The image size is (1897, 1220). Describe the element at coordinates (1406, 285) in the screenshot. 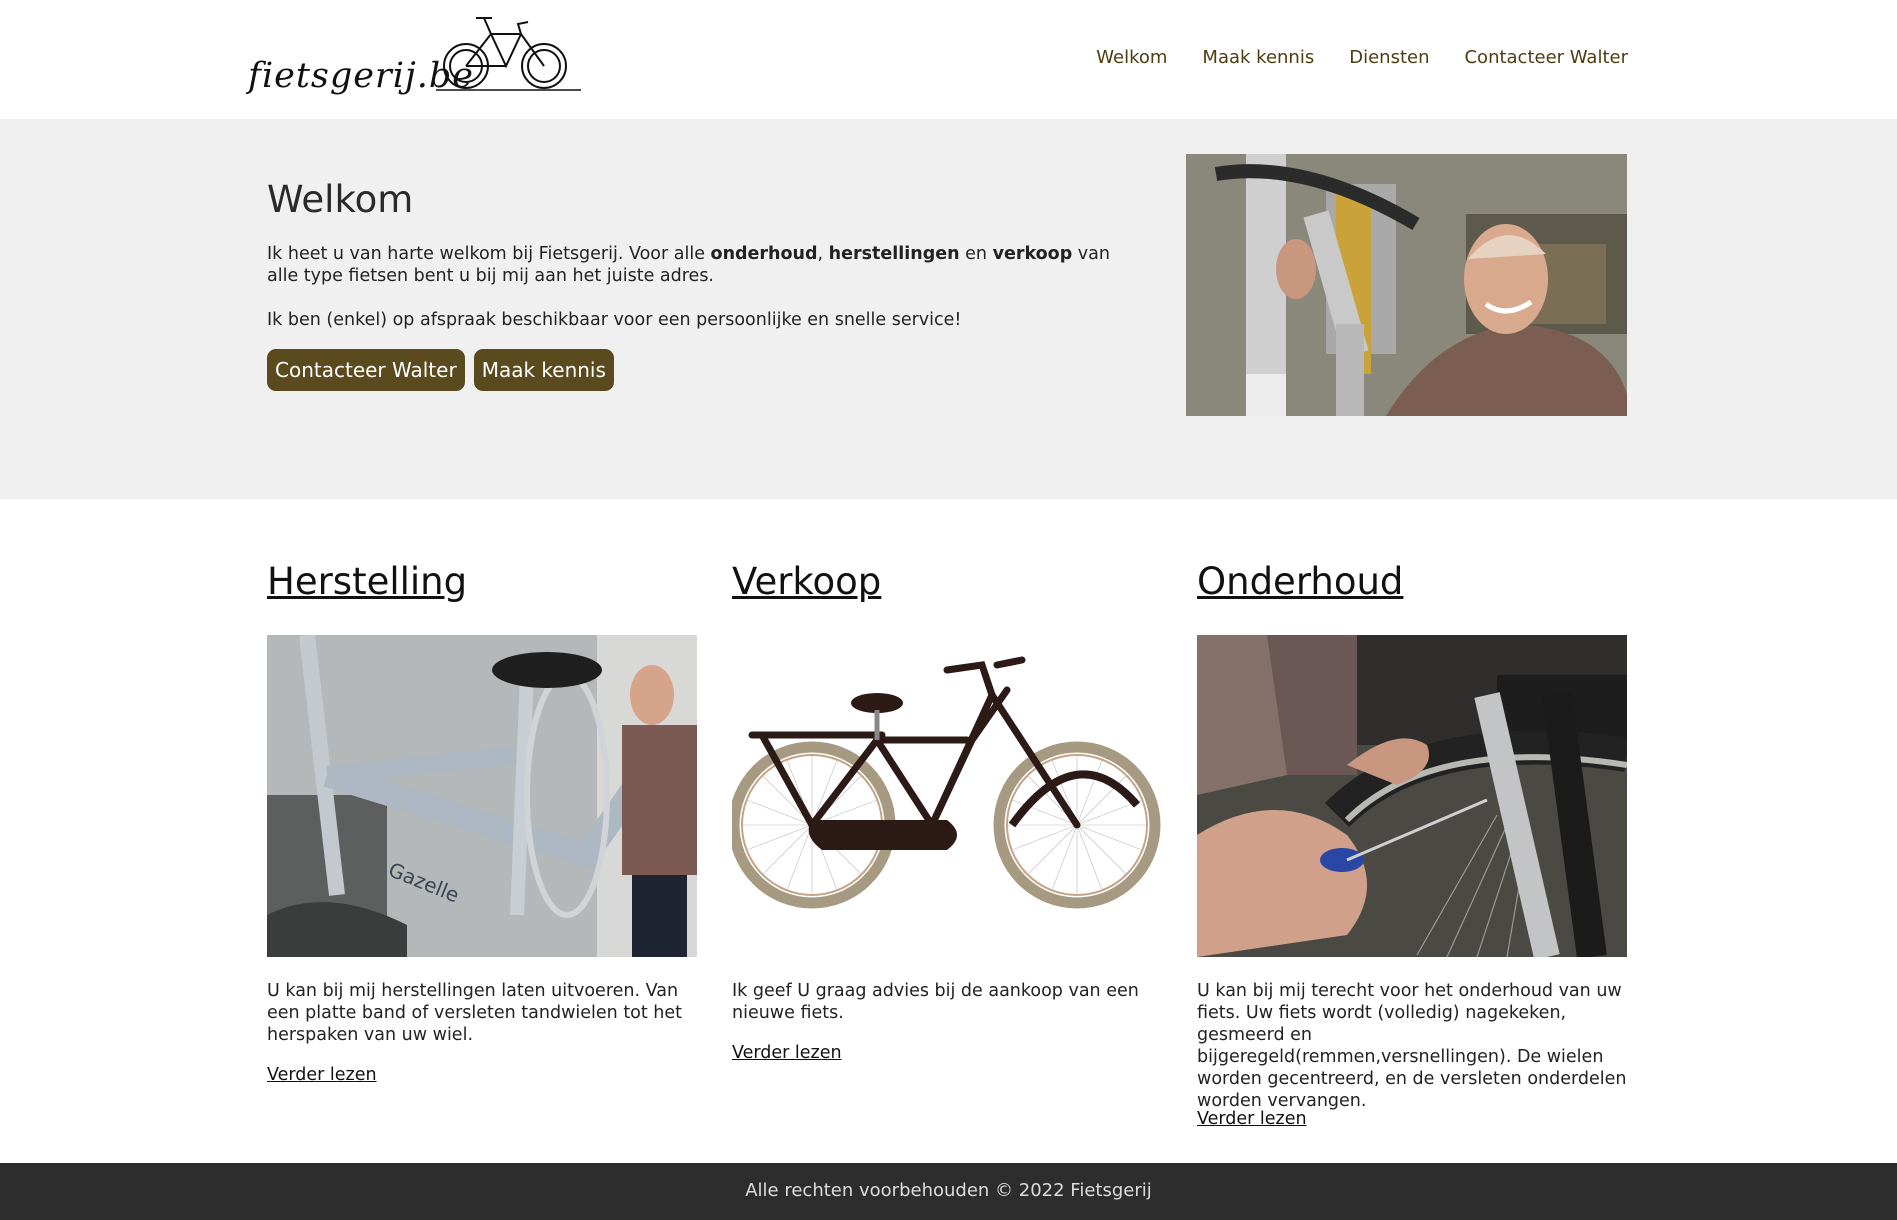

I see `hero-photo-mechanic` at that location.